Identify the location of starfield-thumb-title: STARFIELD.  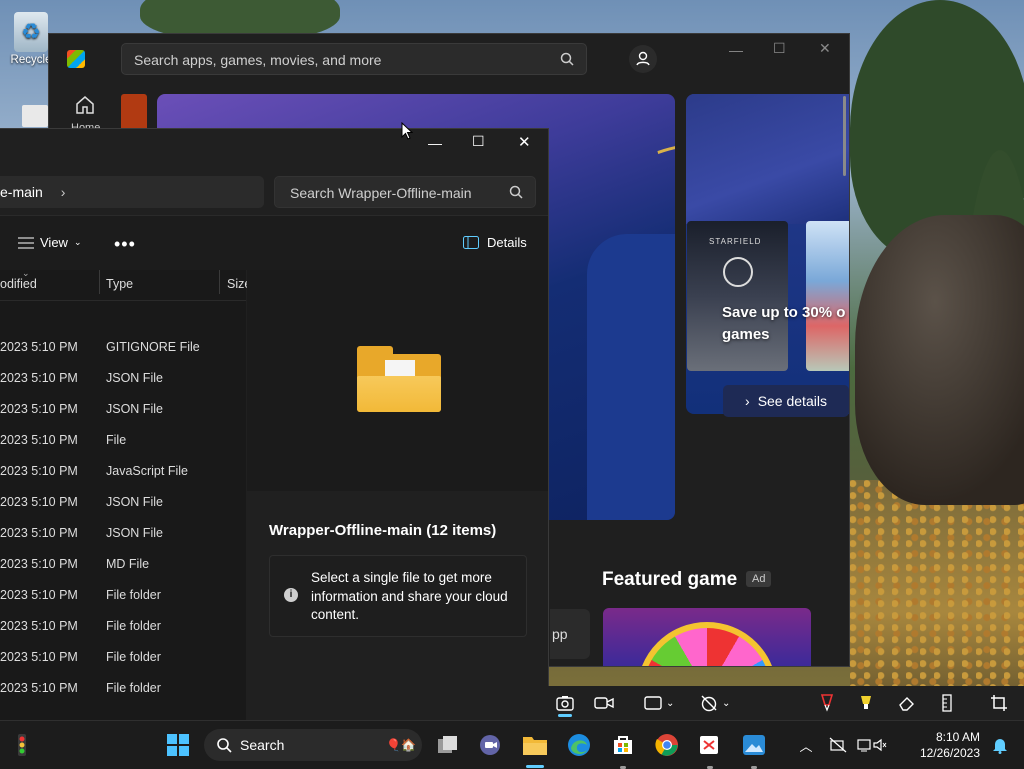
(735, 241).